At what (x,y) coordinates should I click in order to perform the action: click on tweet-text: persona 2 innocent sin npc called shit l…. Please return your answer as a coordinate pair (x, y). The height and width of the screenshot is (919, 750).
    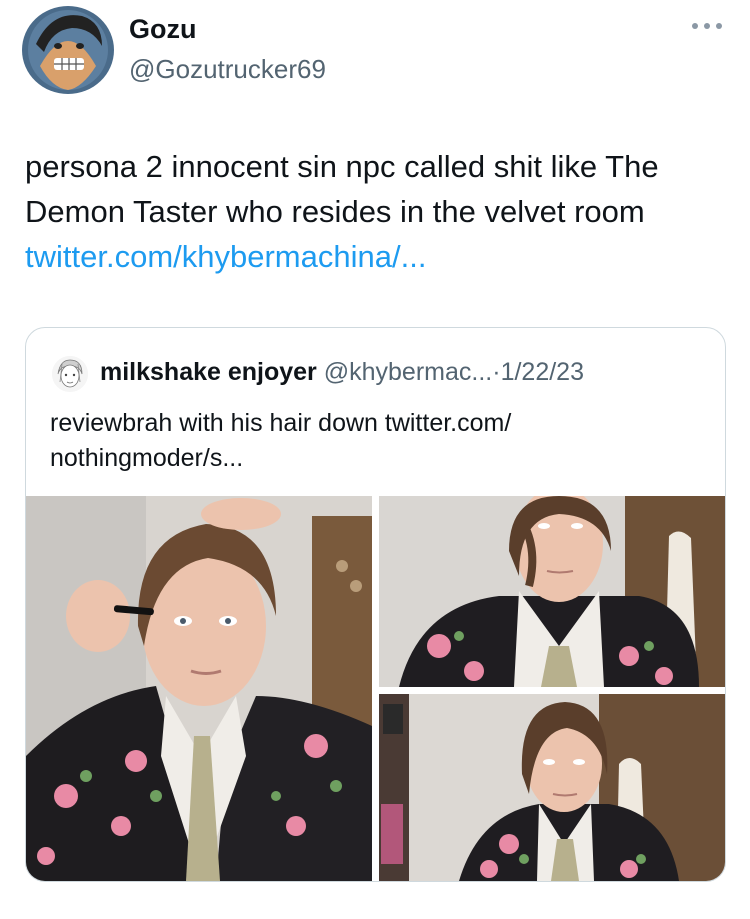
    Looking at the image, I should click on (380, 211).